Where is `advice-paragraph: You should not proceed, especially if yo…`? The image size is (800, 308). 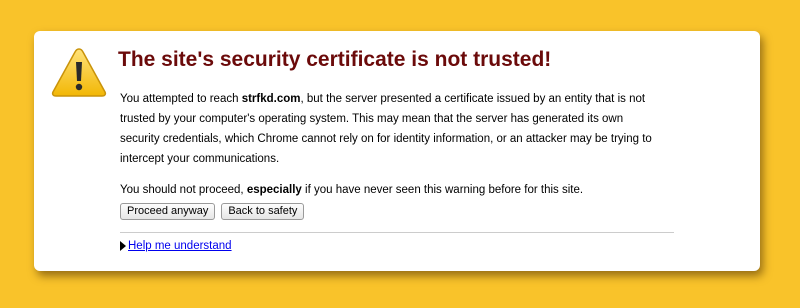
advice-paragraph: You should not proceed, especially if yo… is located at coordinates (390, 190).